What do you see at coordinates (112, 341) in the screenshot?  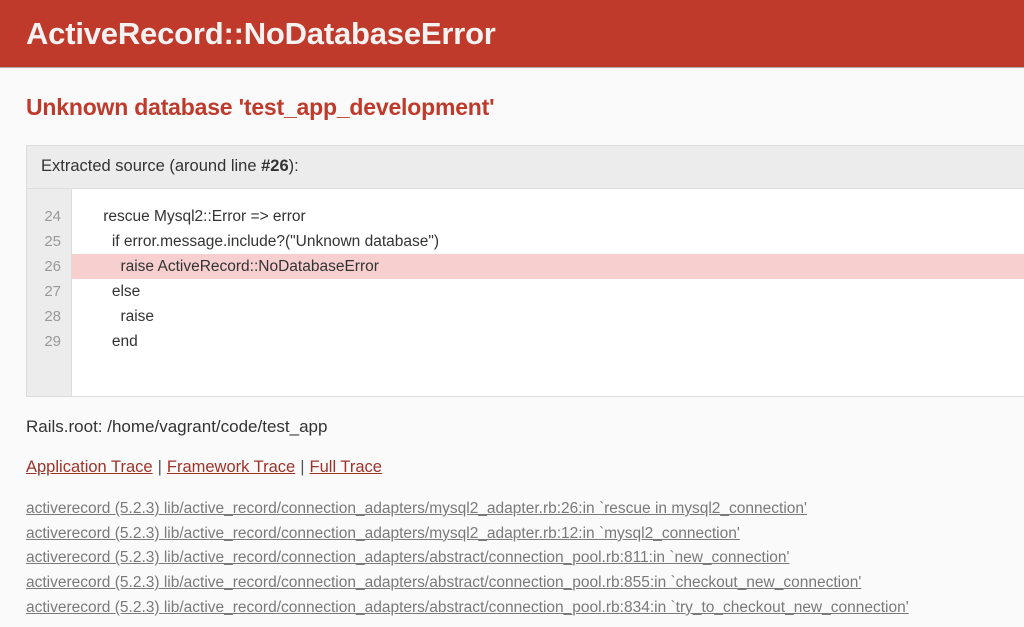 I see `code-line: end` at bounding box center [112, 341].